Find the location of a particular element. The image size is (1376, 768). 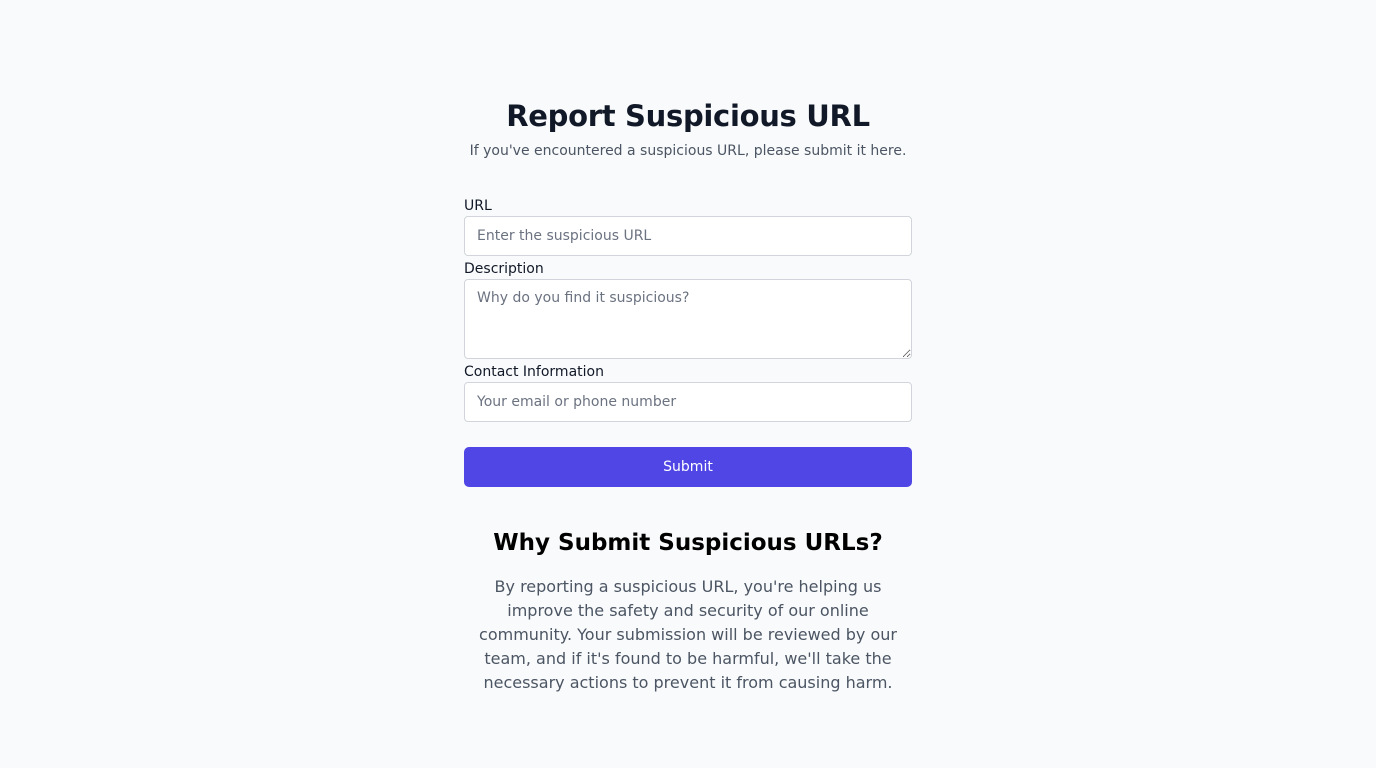

submit-button: Submit is located at coordinates (688, 467).